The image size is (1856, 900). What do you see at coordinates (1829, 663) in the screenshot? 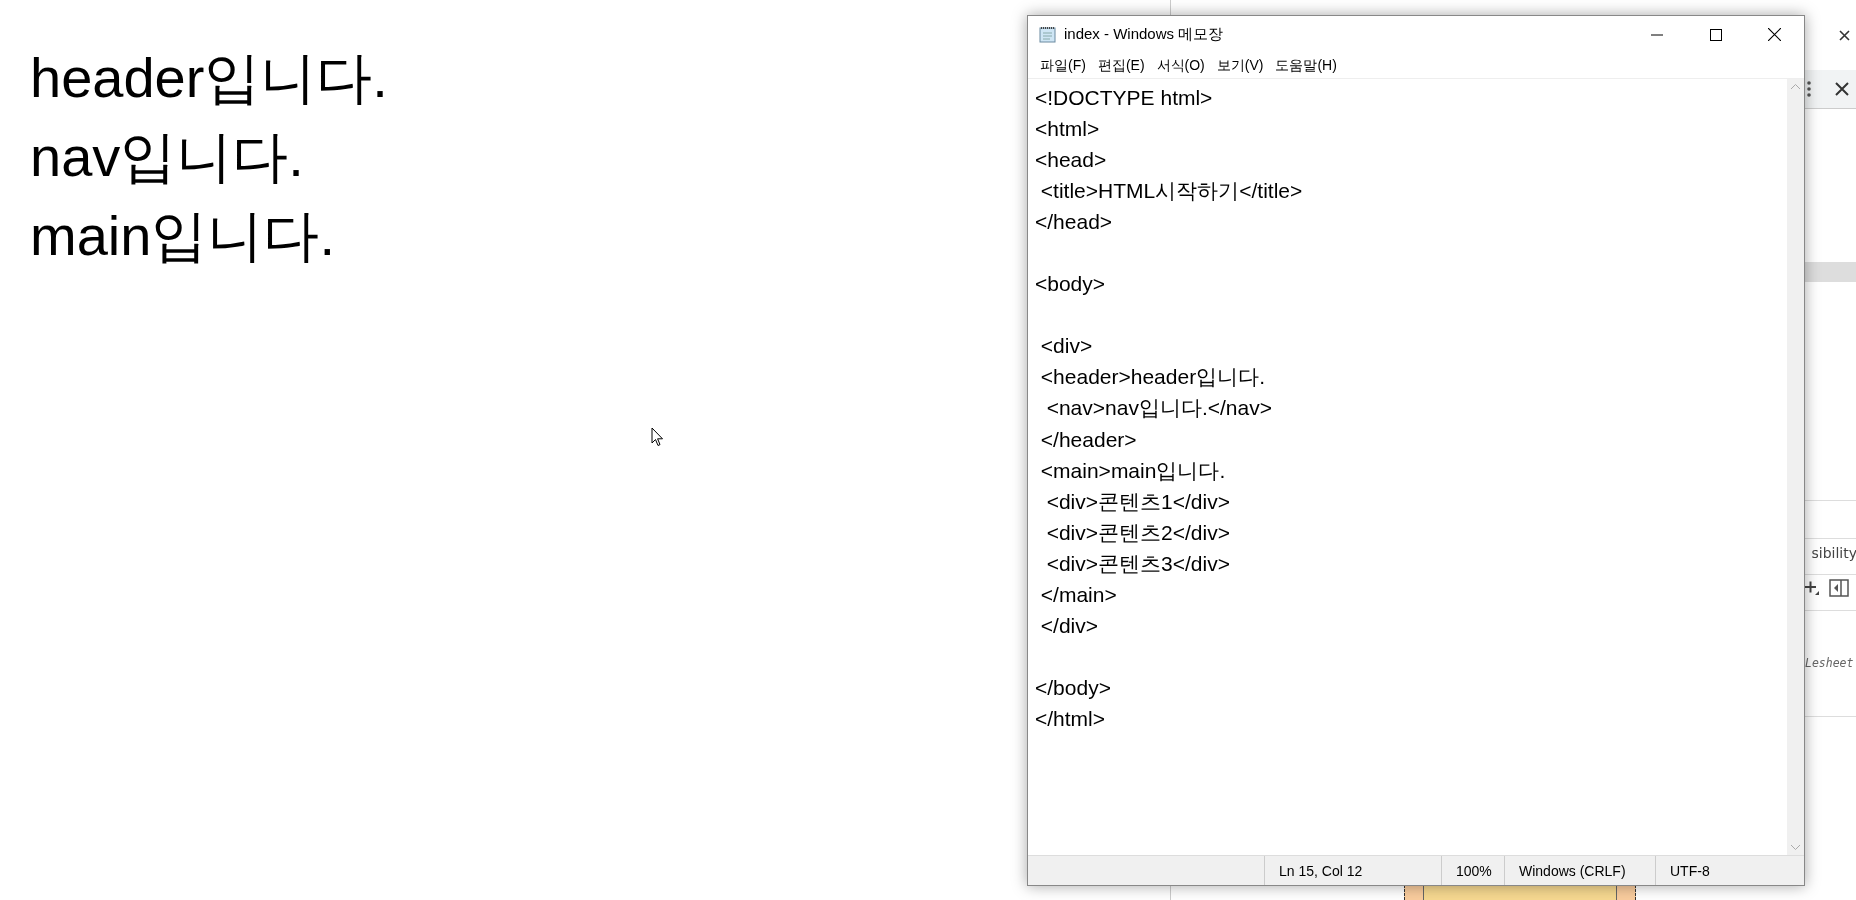
I see `stylesheet-label: Lesheet` at bounding box center [1829, 663].